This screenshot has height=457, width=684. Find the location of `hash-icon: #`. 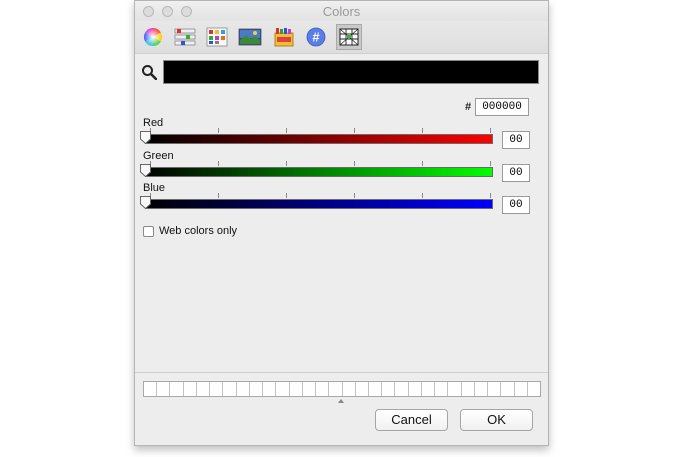

hash-icon: # is located at coordinates (316, 37).